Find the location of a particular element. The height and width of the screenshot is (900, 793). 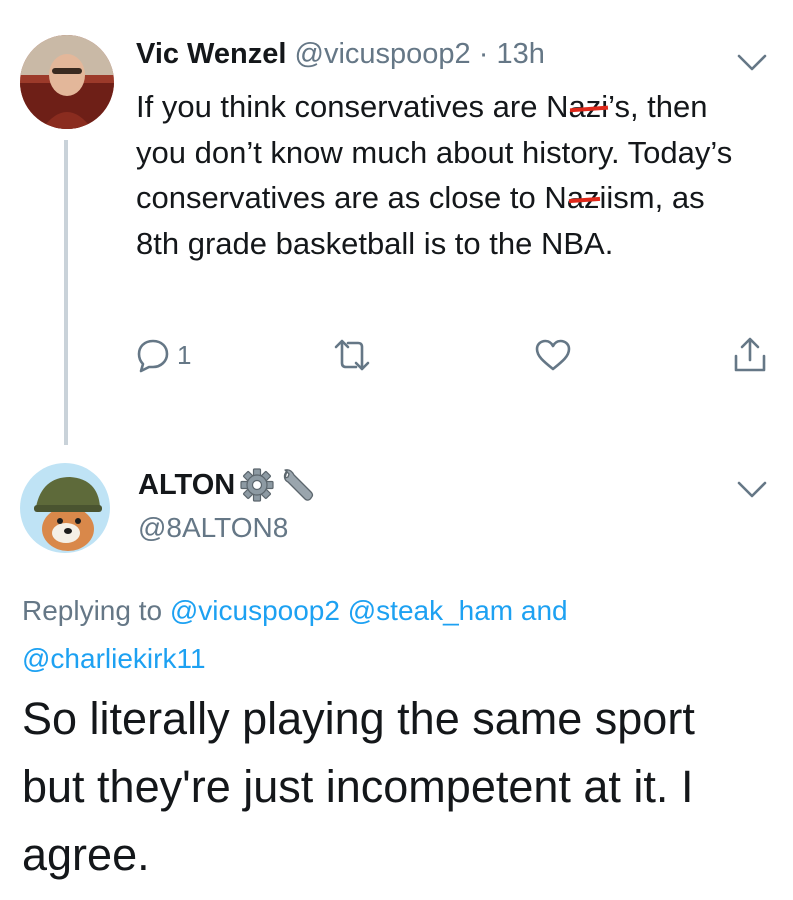

user-handle: @vicuspoop2 is located at coordinates (383, 54).